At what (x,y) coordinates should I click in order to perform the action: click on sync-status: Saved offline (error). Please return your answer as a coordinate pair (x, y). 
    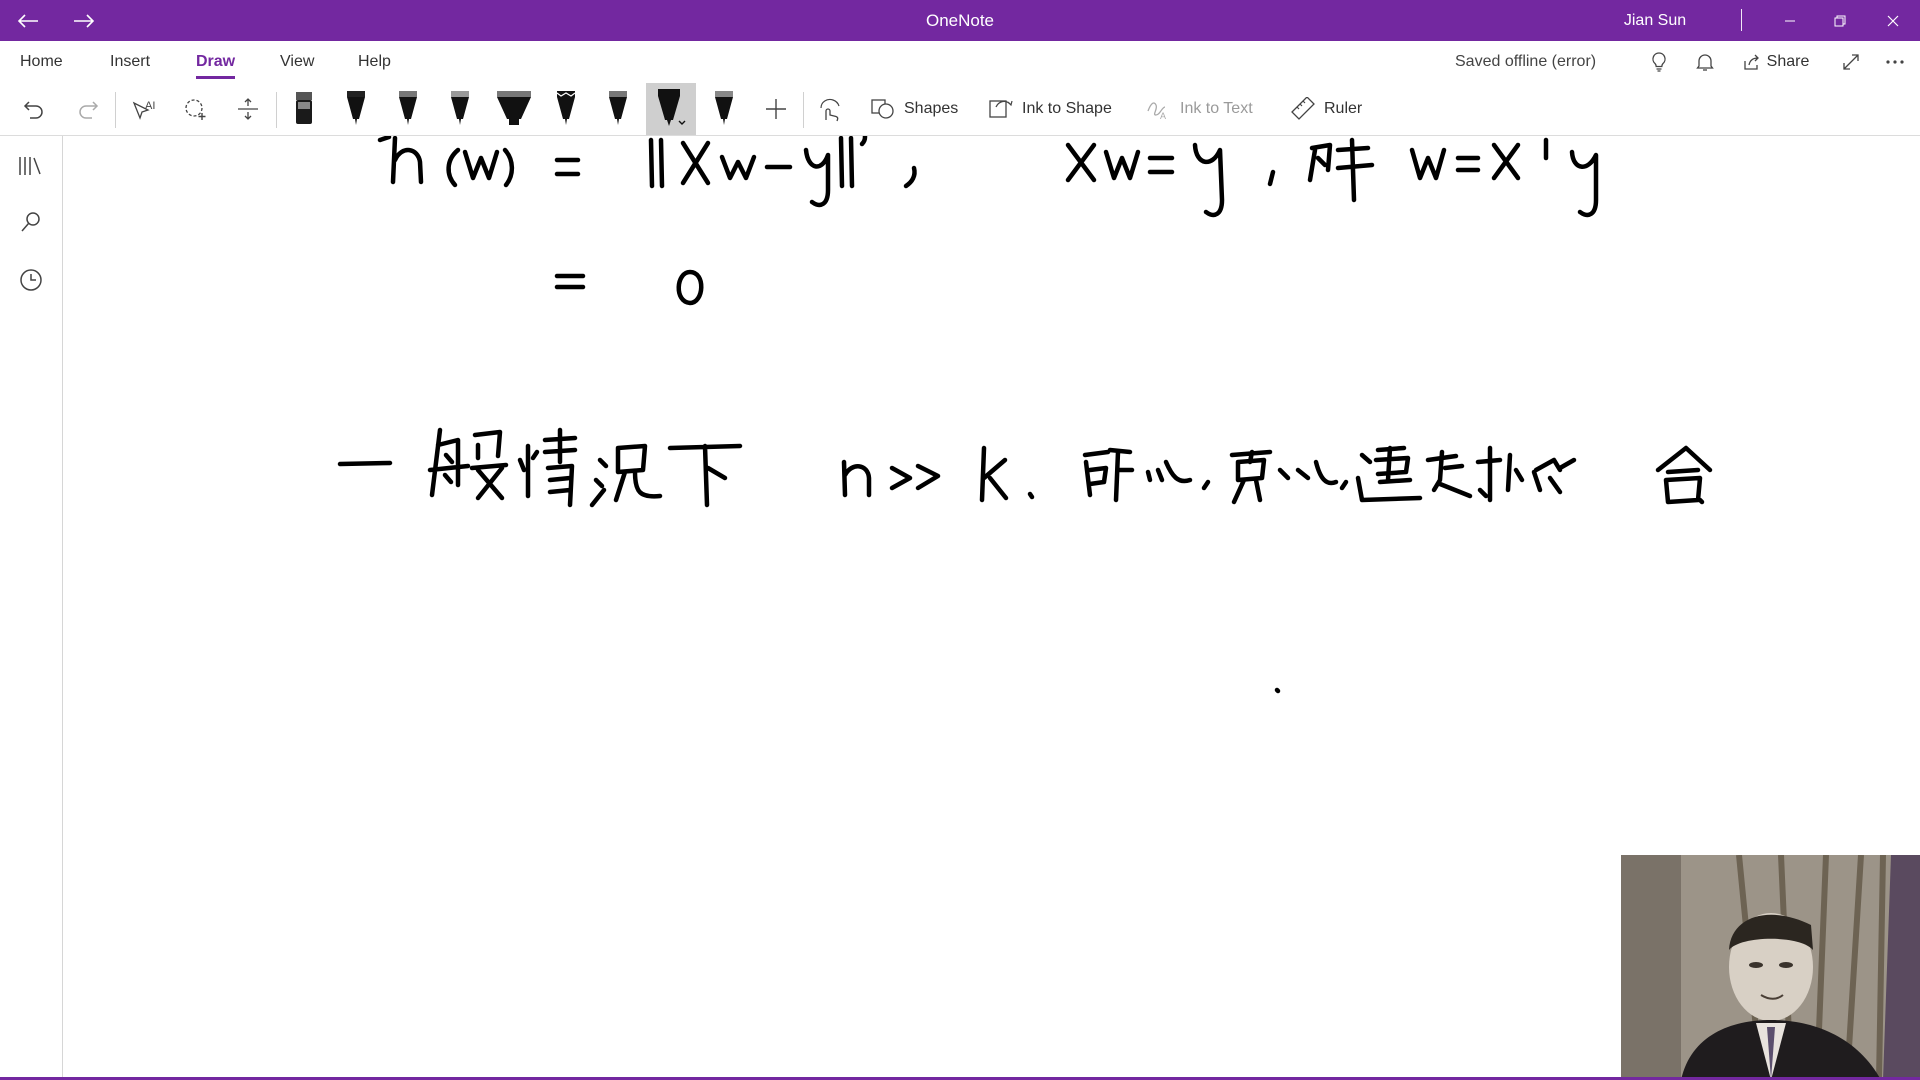
    Looking at the image, I should click on (1525, 62).